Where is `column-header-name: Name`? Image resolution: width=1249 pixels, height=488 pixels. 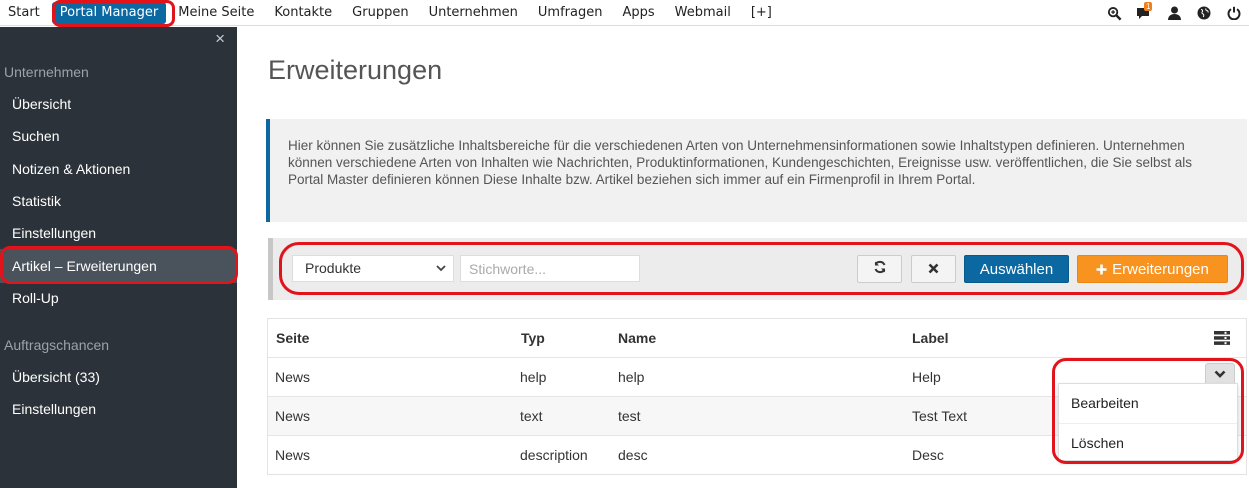 column-header-name: Name is located at coordinates (637, 338).